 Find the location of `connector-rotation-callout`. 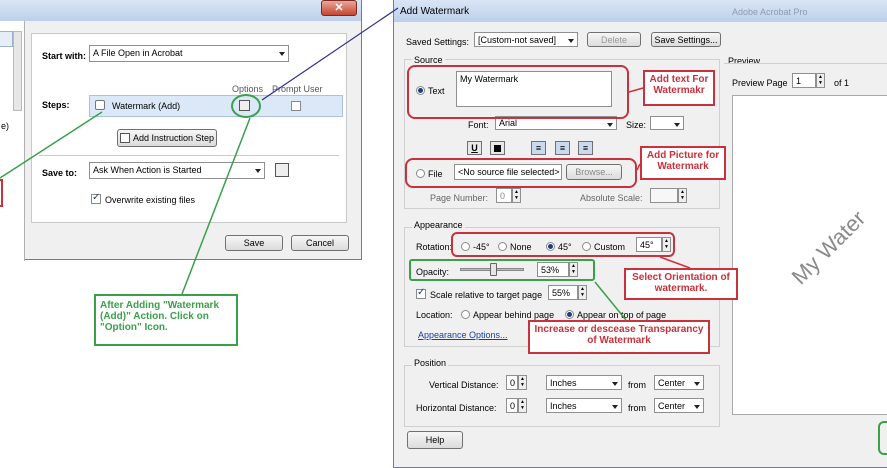

connector-rotation-callout is located at coordinates (675, 262).